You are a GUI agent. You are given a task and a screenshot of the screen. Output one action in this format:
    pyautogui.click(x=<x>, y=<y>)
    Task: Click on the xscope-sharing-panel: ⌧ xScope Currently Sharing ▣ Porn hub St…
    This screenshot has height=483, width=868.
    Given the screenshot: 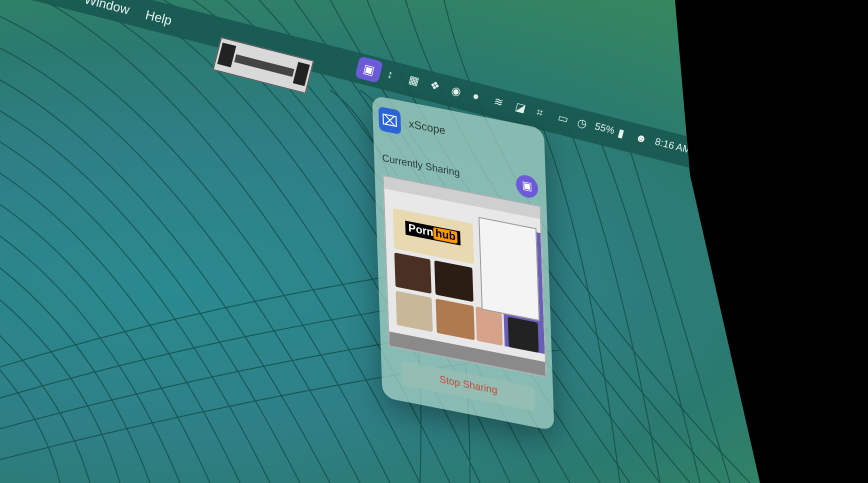 What is the action you would take?
    pyautogui.click(x=463, y=263)
    